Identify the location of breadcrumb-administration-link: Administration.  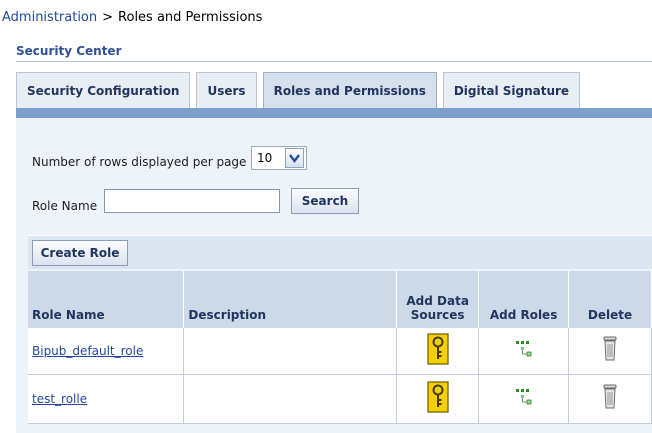
(49, 17).